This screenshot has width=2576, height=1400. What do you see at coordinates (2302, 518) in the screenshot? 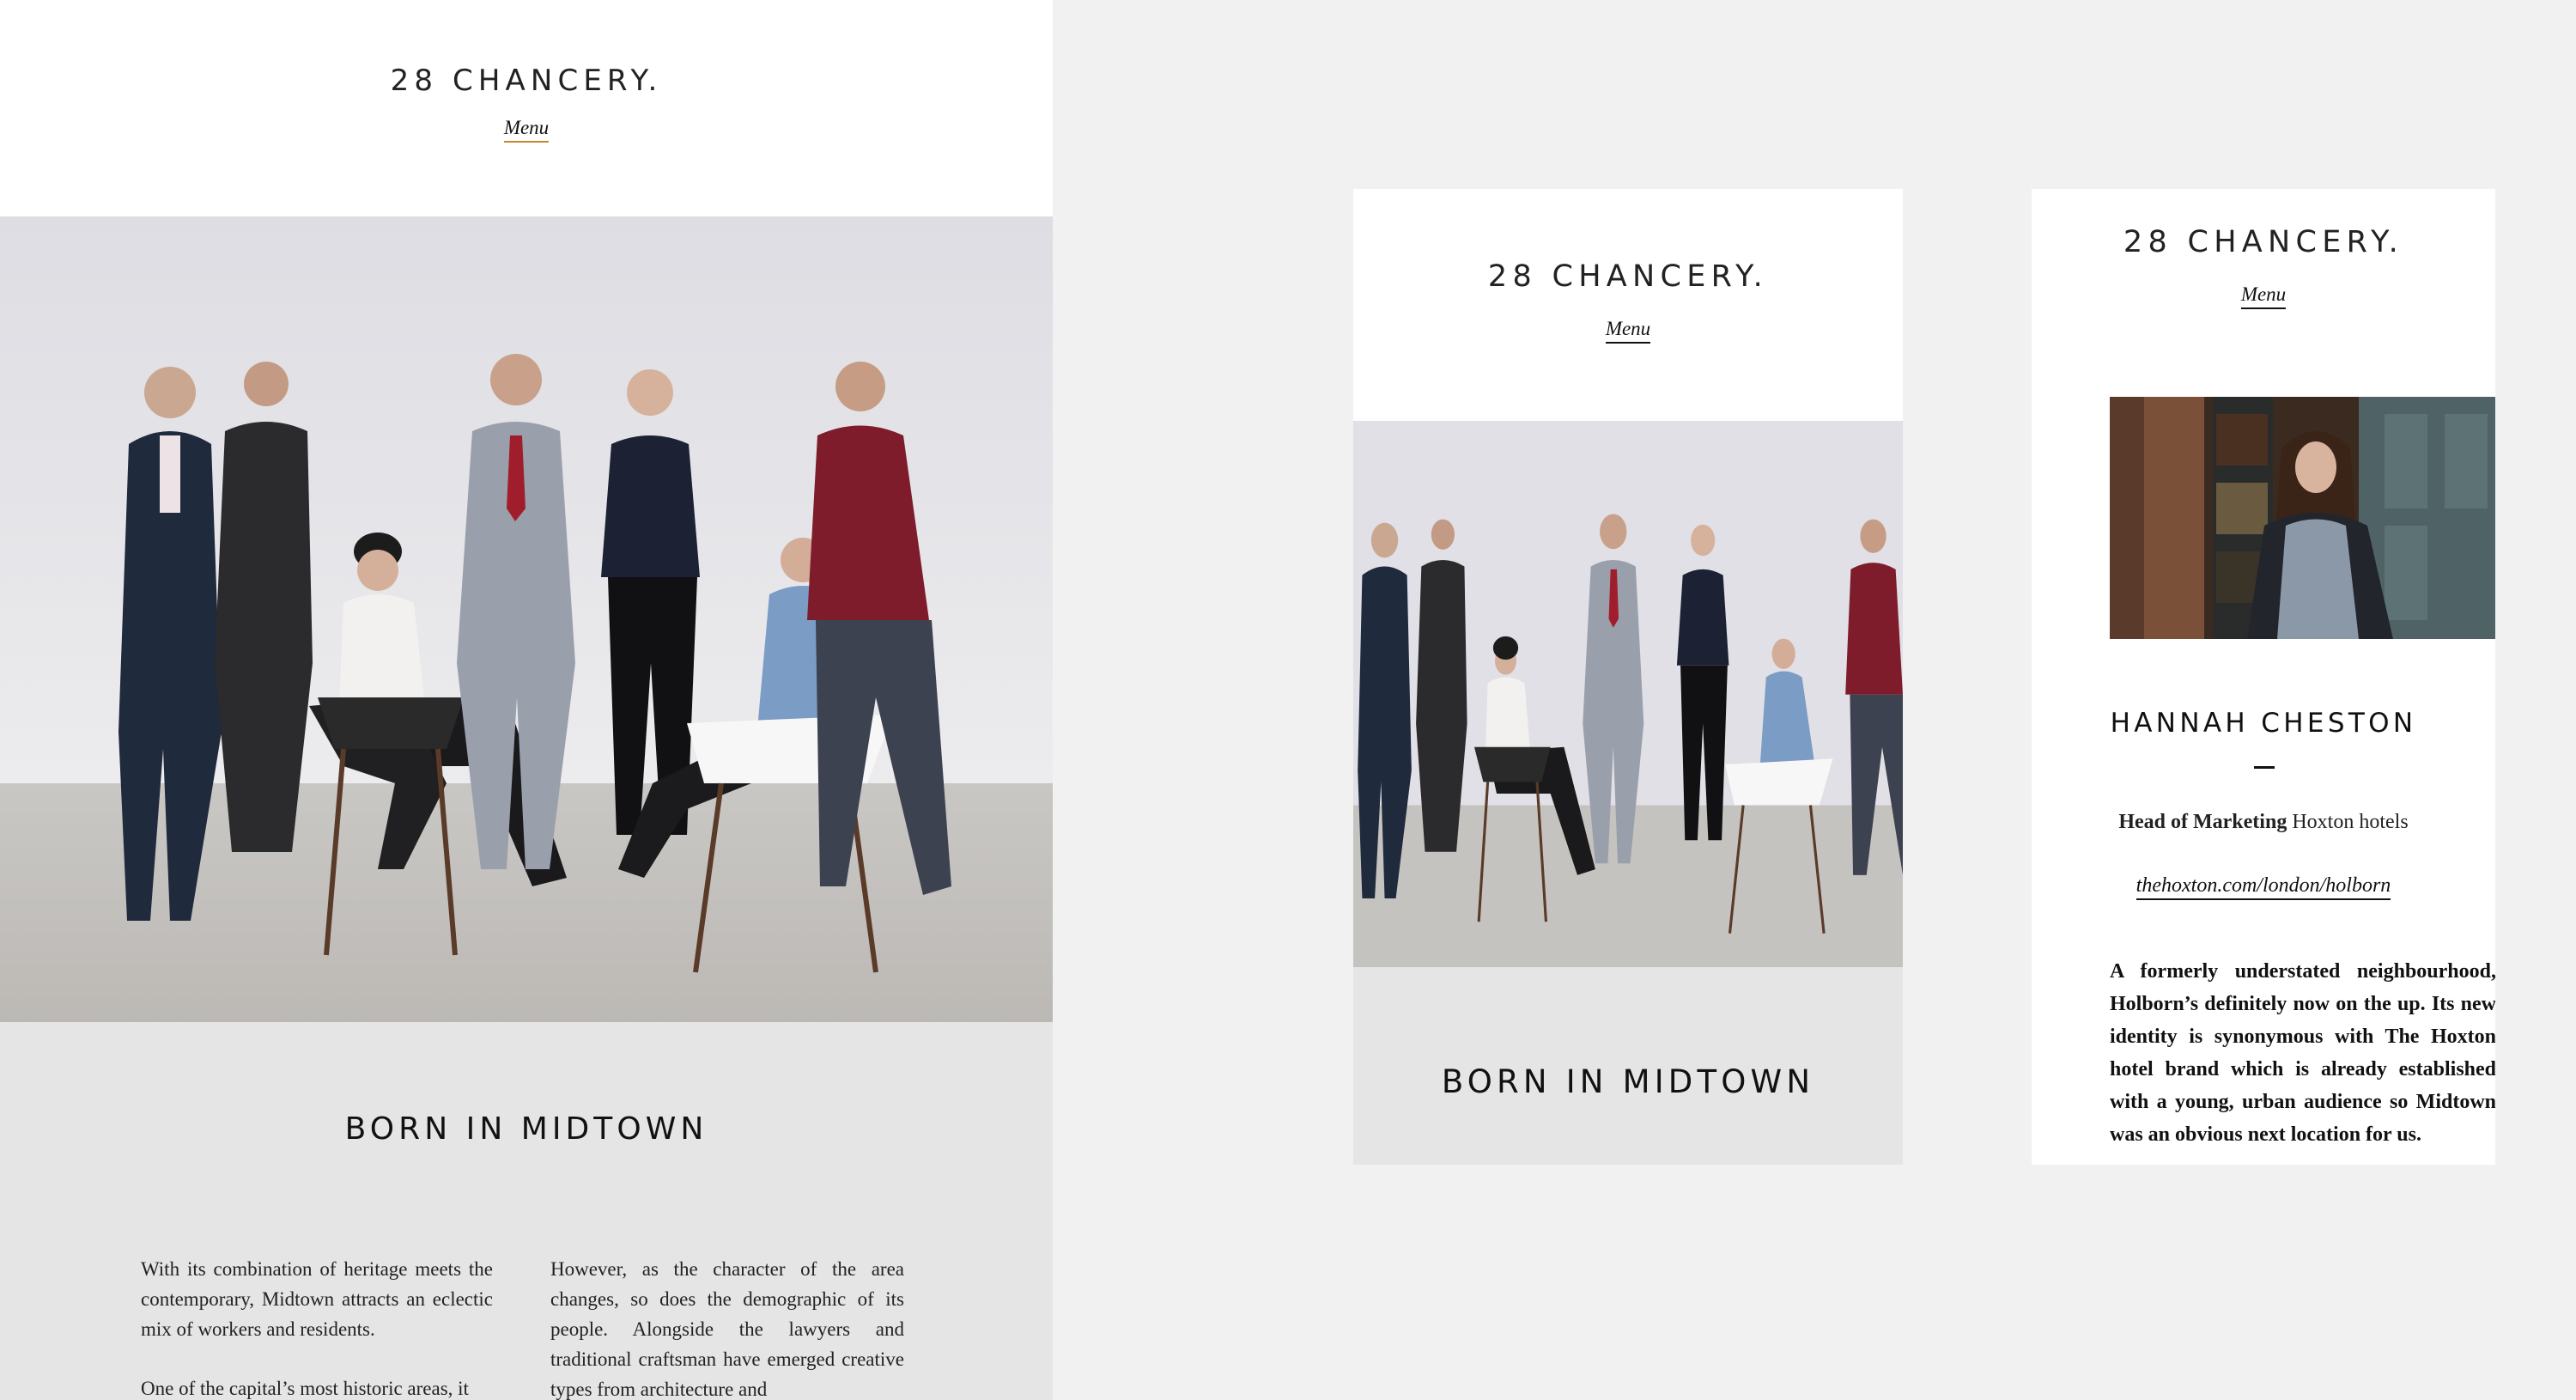
I see `profile-photo` at bounding box center [2302, 518].